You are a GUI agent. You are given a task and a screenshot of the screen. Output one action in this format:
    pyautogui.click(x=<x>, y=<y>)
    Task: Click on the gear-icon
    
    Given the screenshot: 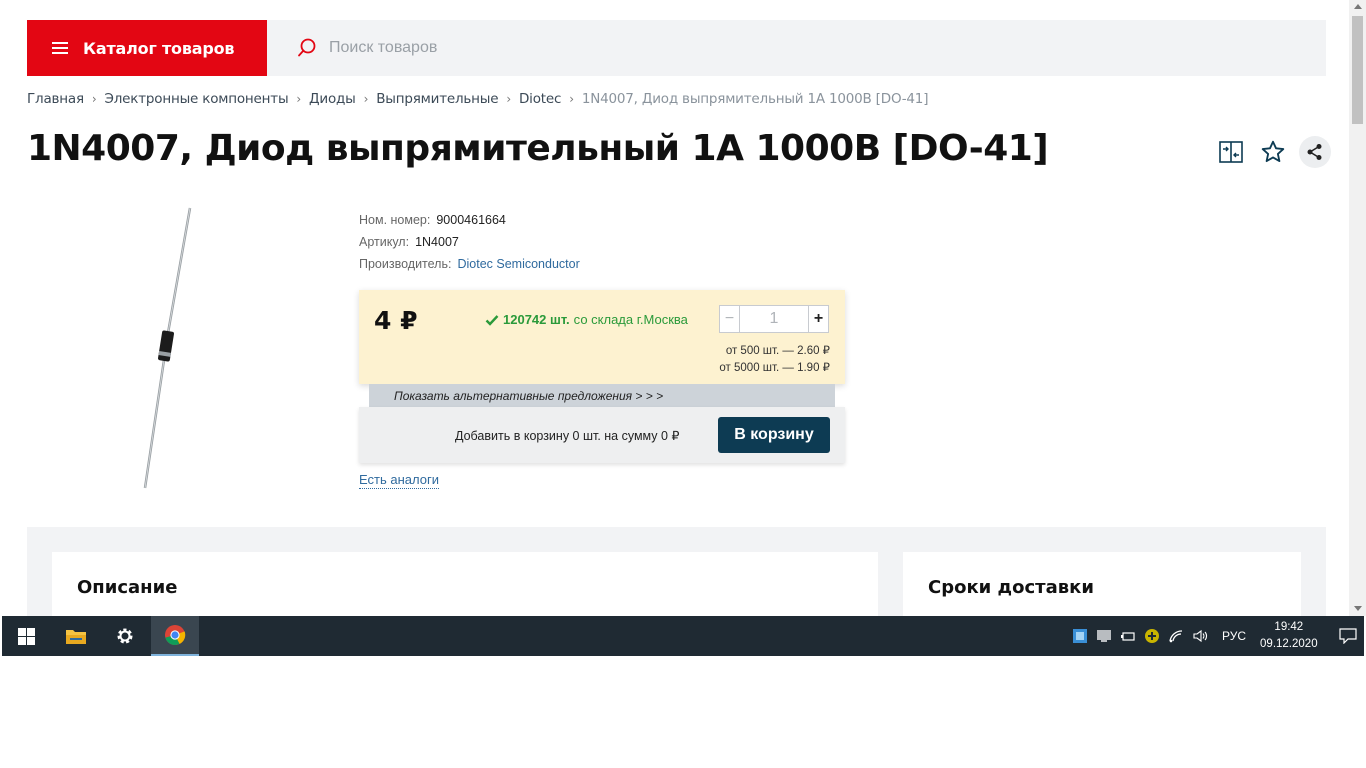 What is the action you would take?
    pyautogui.click(x=125, y=636)
    